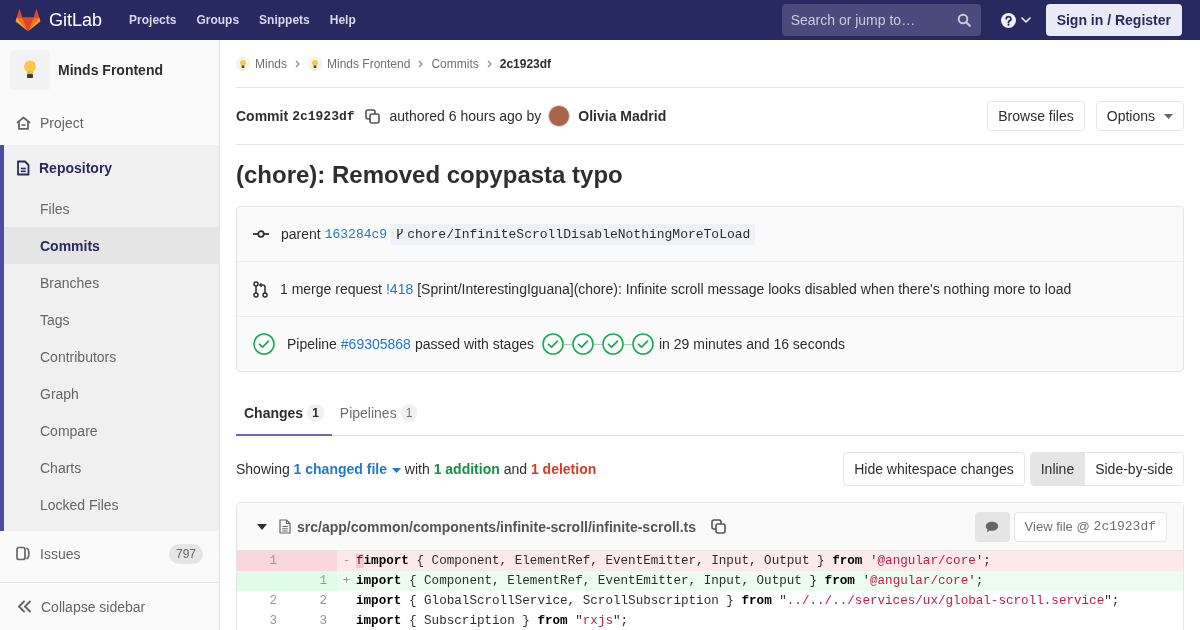 The height and width of the screenshot is (630, 1200). Describe the element at coordinates (285, 526) in the screenshot. I see `file-icon` at that location.